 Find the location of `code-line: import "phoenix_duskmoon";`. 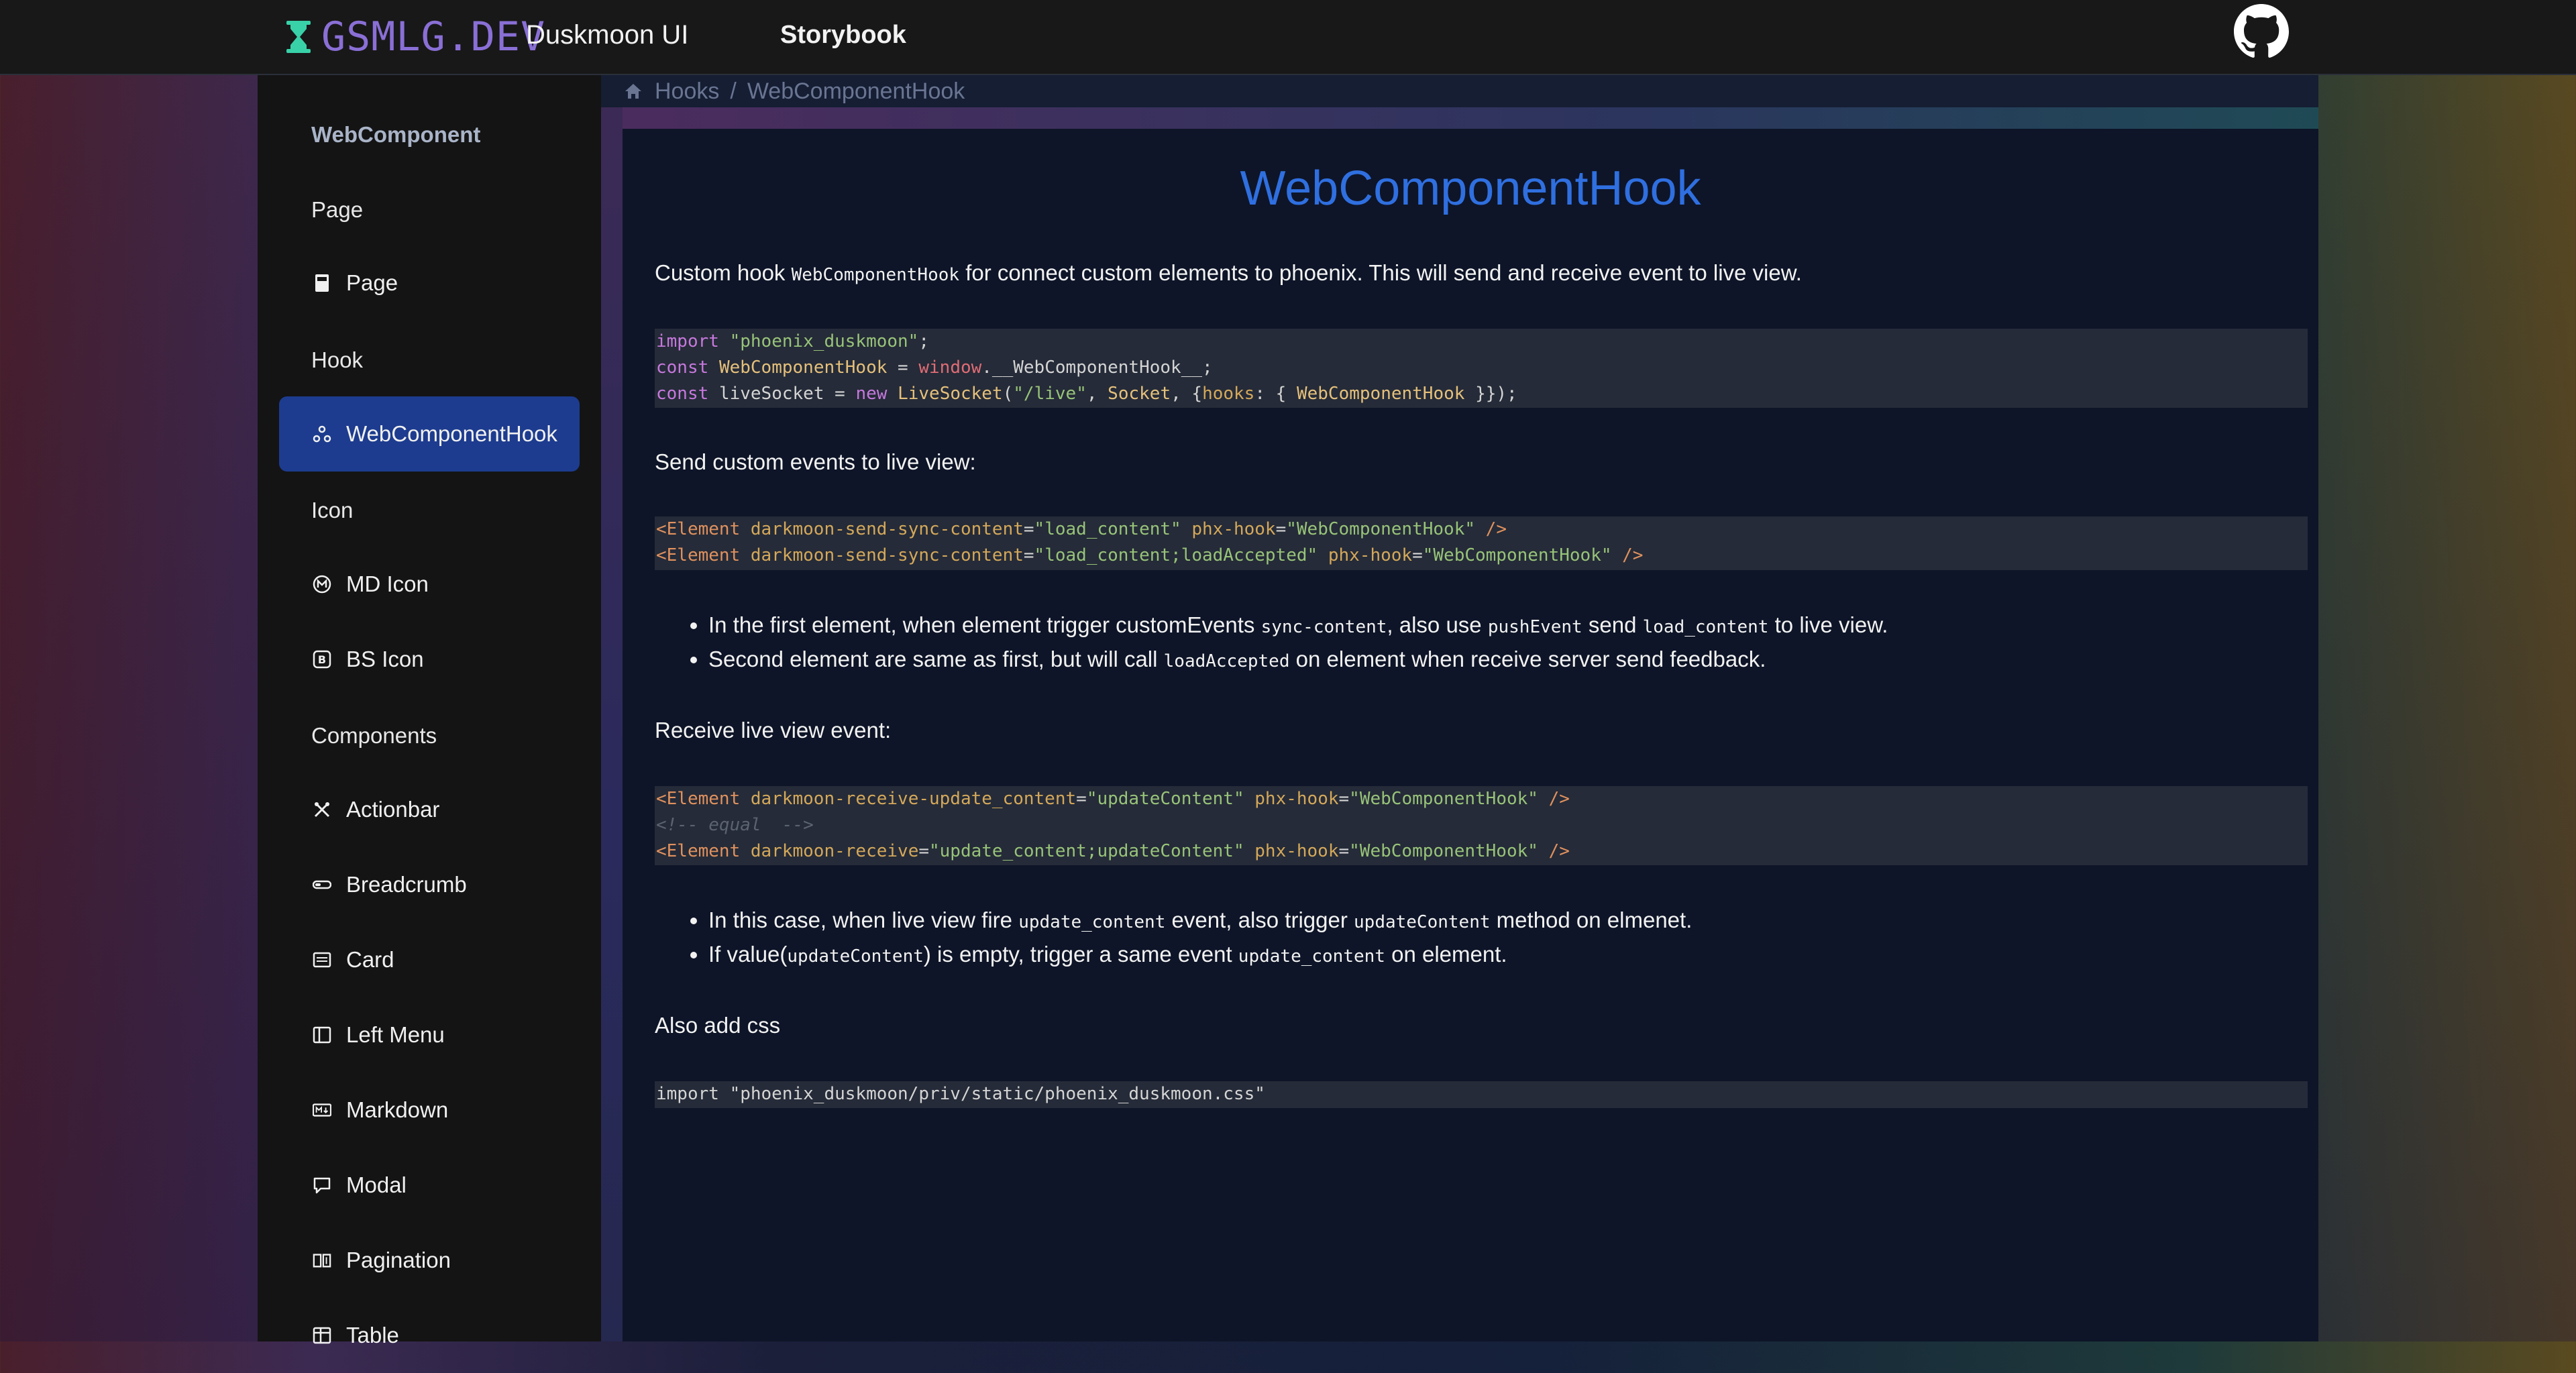

code-line: import "phoenix_duskmoon"; is located at coordinates (792, 341).